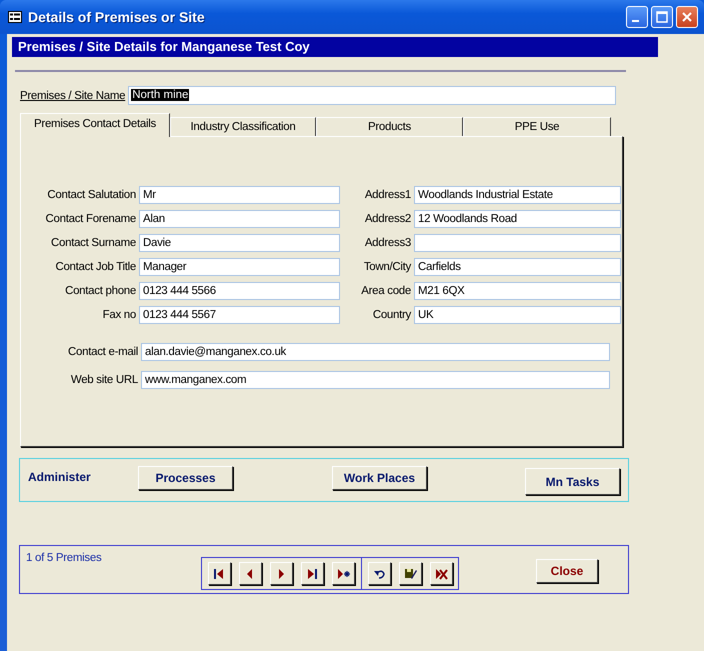  I want to click on tab: PPE Use, so click(537, 127).